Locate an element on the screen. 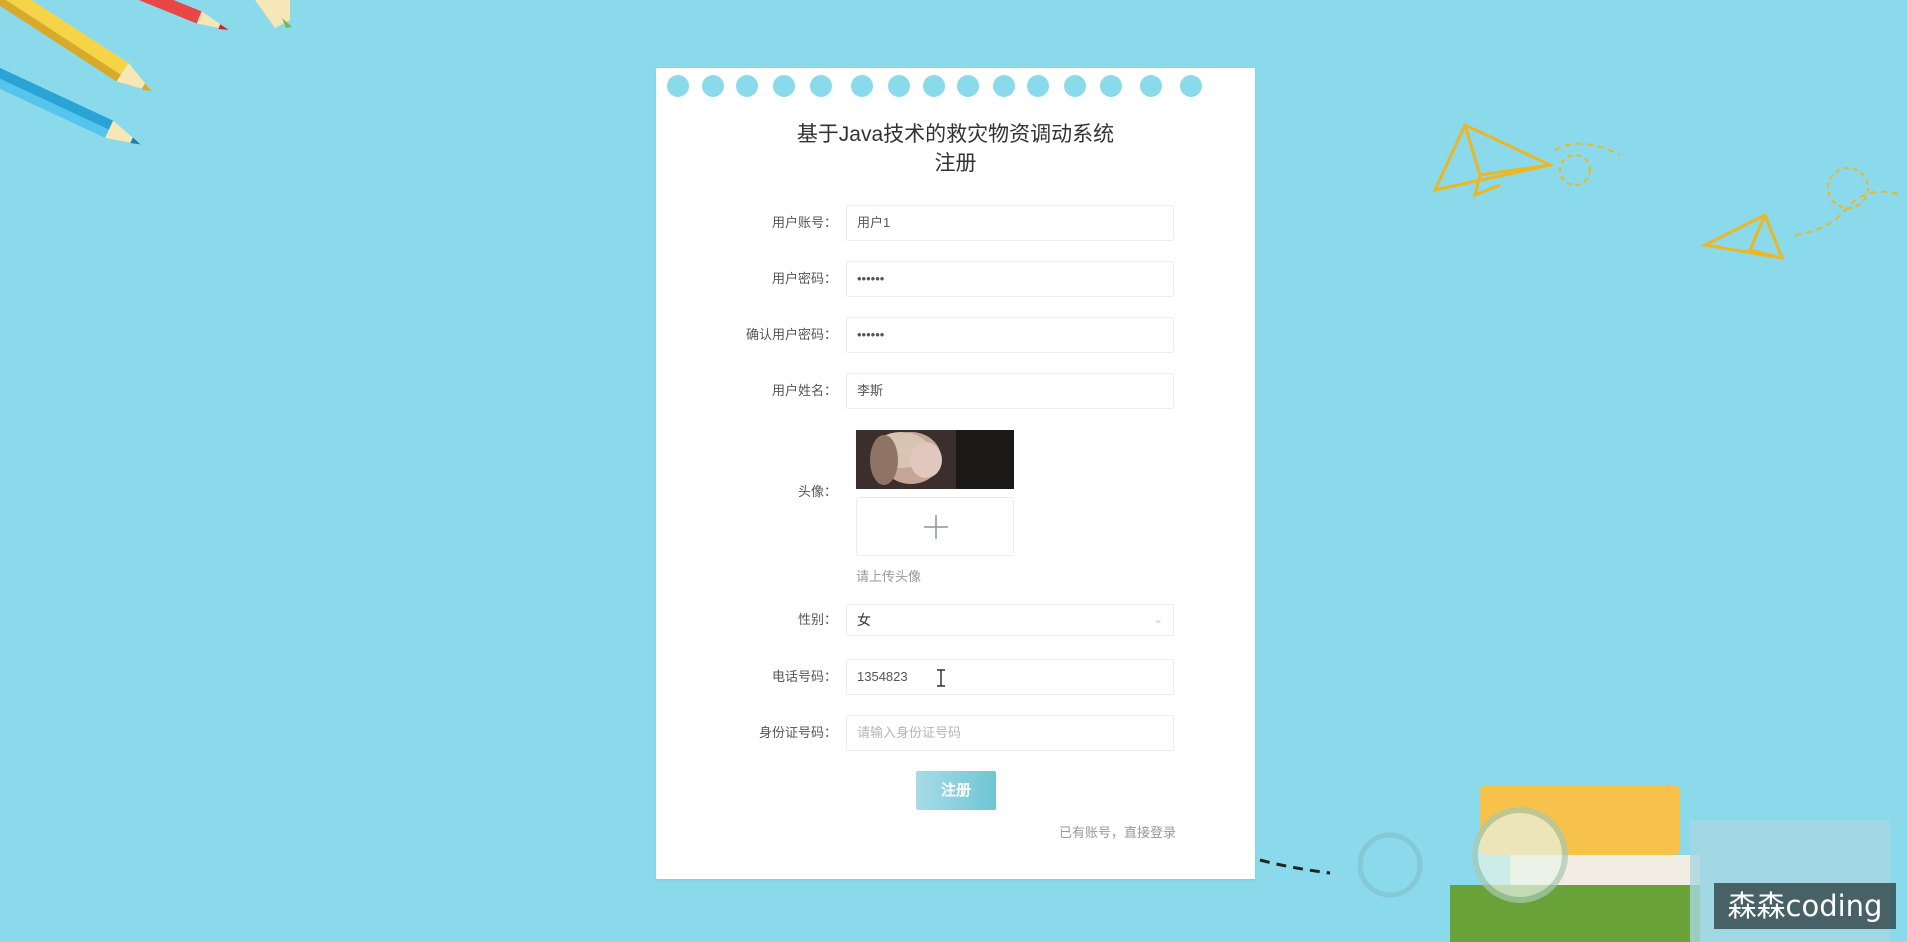 This screenshot has width=1907, height=942. account-row: 用户账号： 用户1 is located at coordinates (955, 223).